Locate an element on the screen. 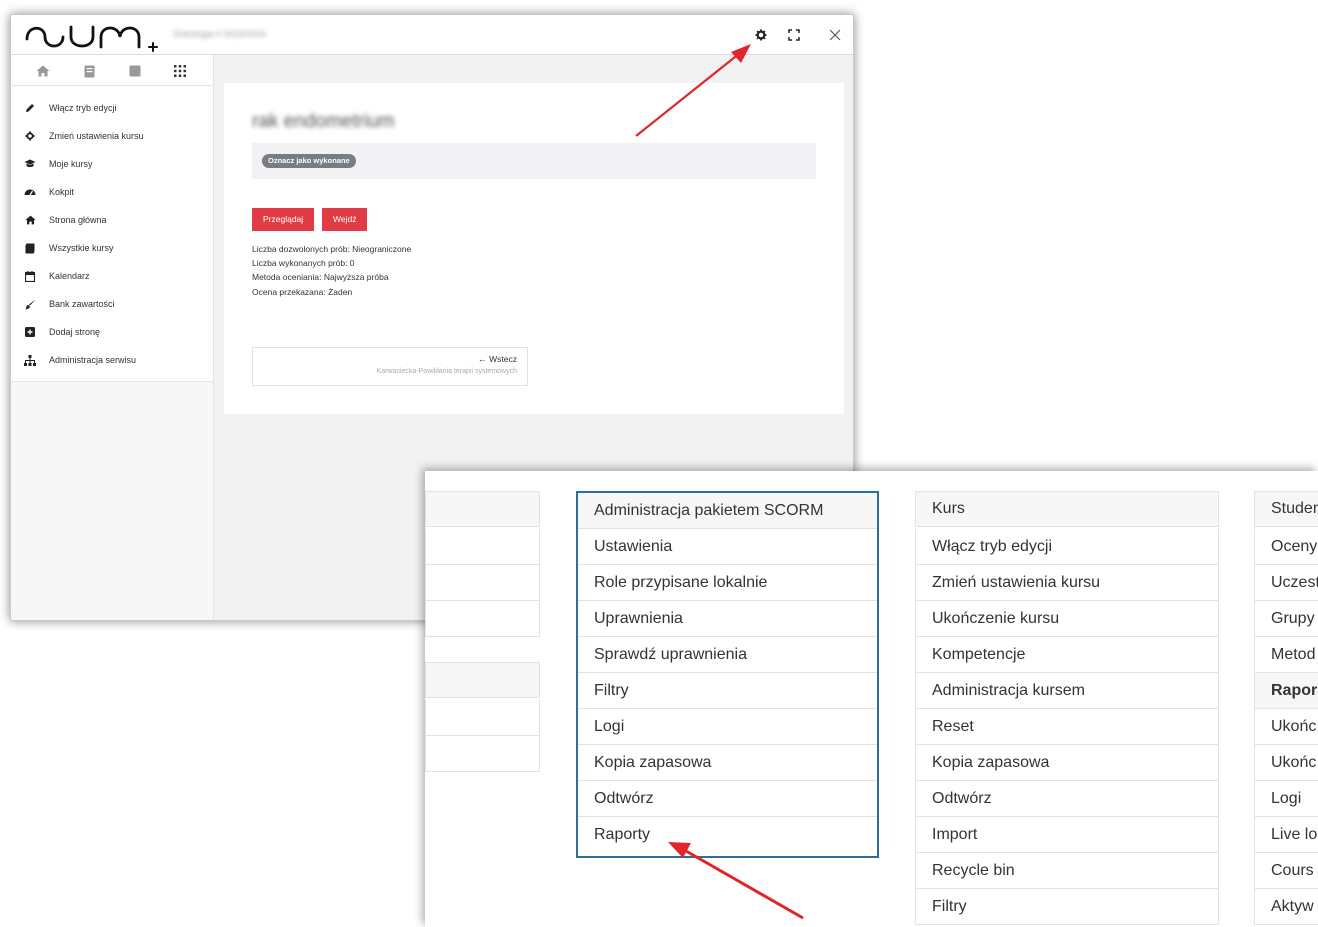 This screenshot has width=1318, height=927. sidebar-item-label: Wszystkie kursy is located at coordinates (81, 248).